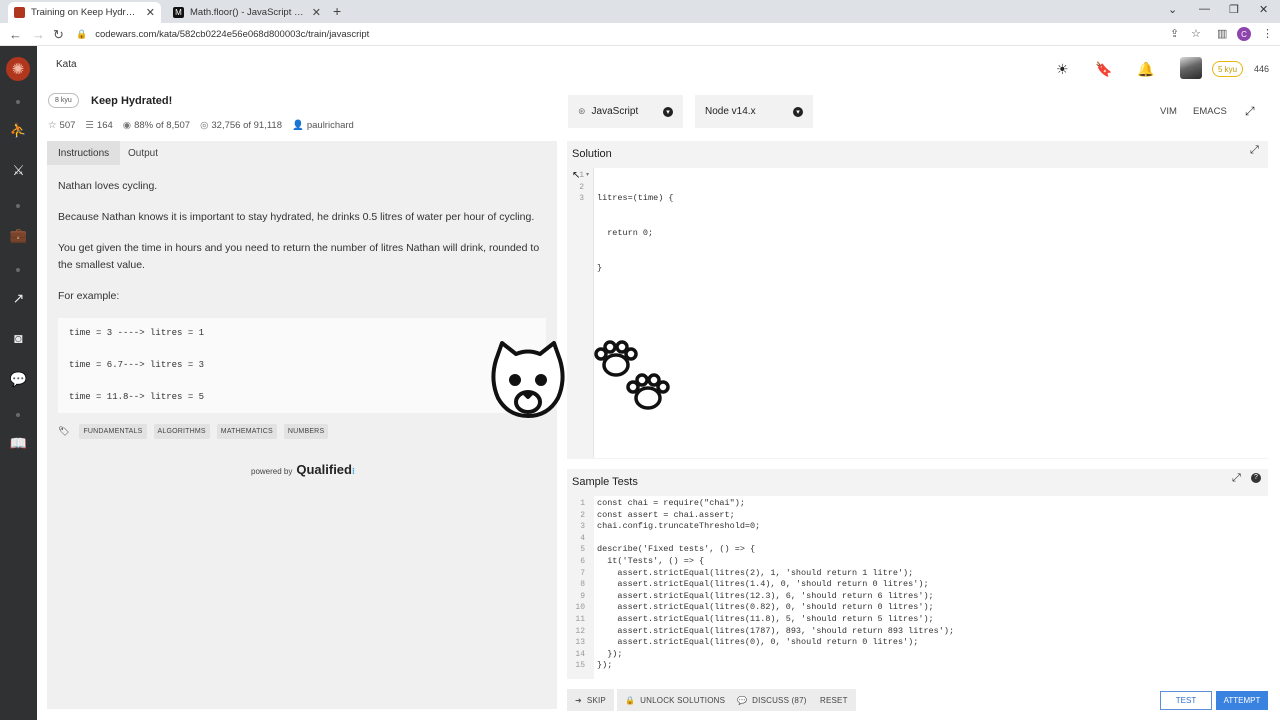  Describe the element at coordinates (1236, 478) in the screenshot. I see `expand-tests-icon: ⤢` at that location.